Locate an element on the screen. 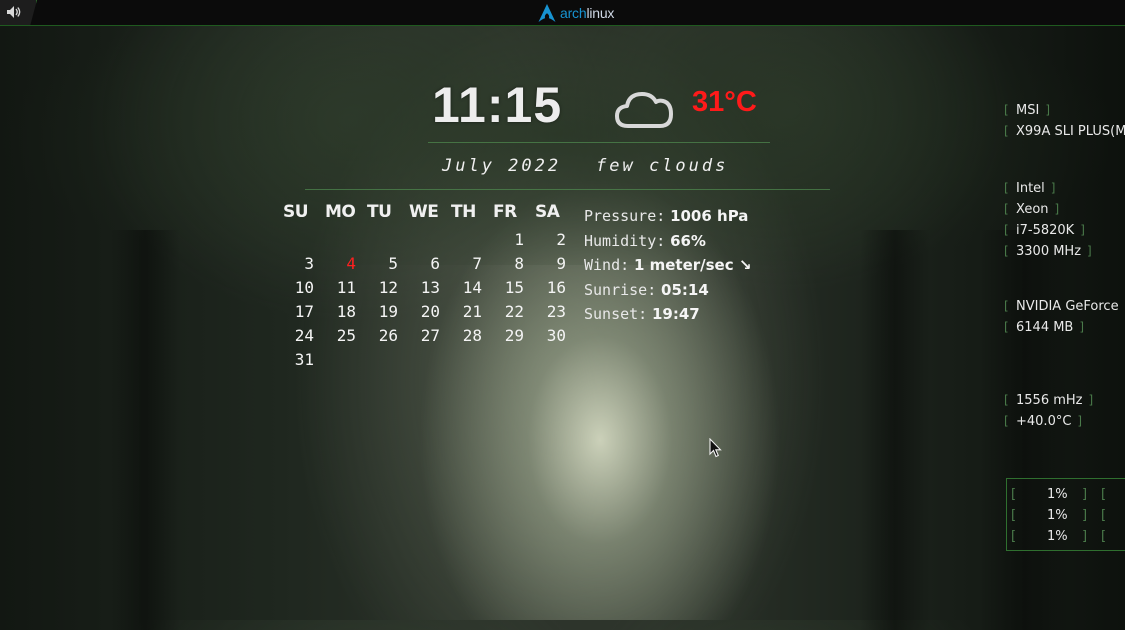  gpu-info: NVIDIA GeForce 6144 MB] is located at coordinates (1064, 317).